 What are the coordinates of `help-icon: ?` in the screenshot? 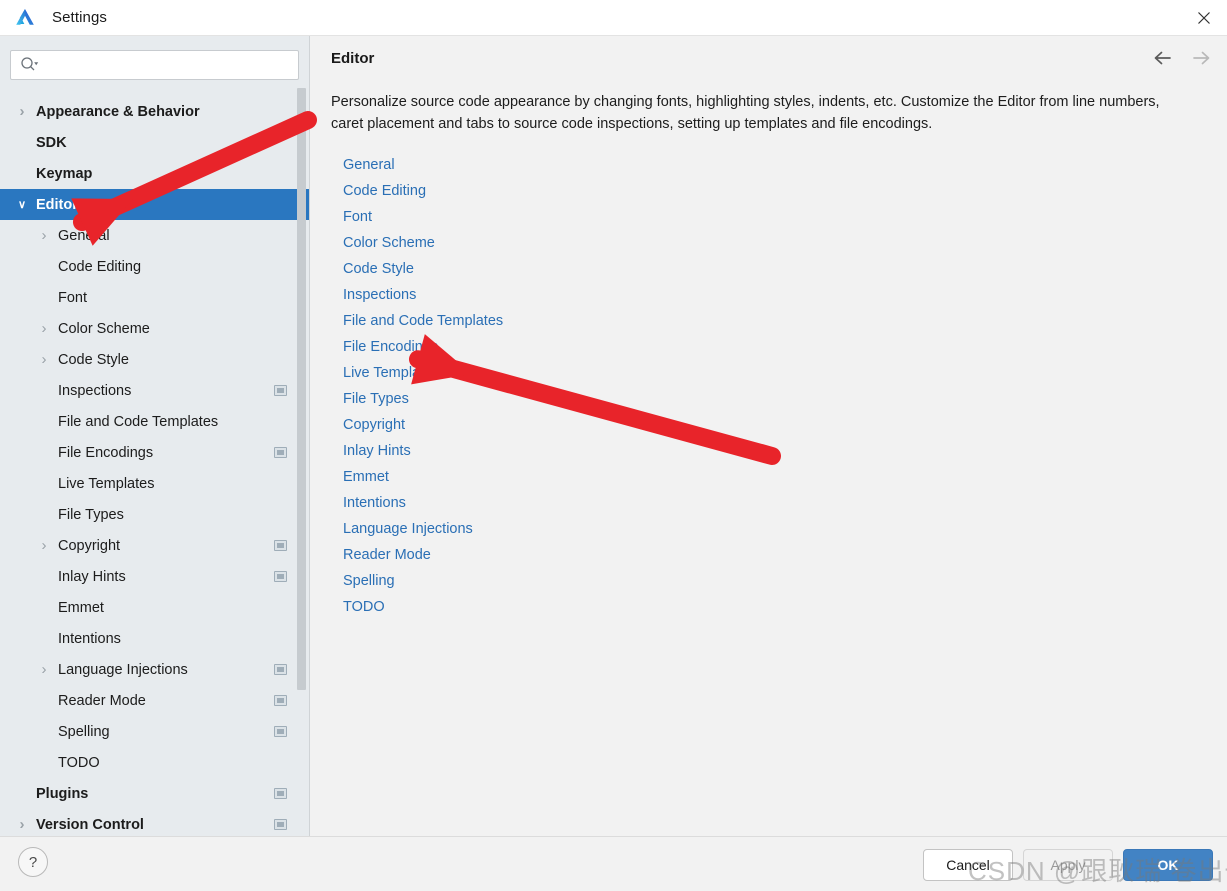 It's located at (33, 862).